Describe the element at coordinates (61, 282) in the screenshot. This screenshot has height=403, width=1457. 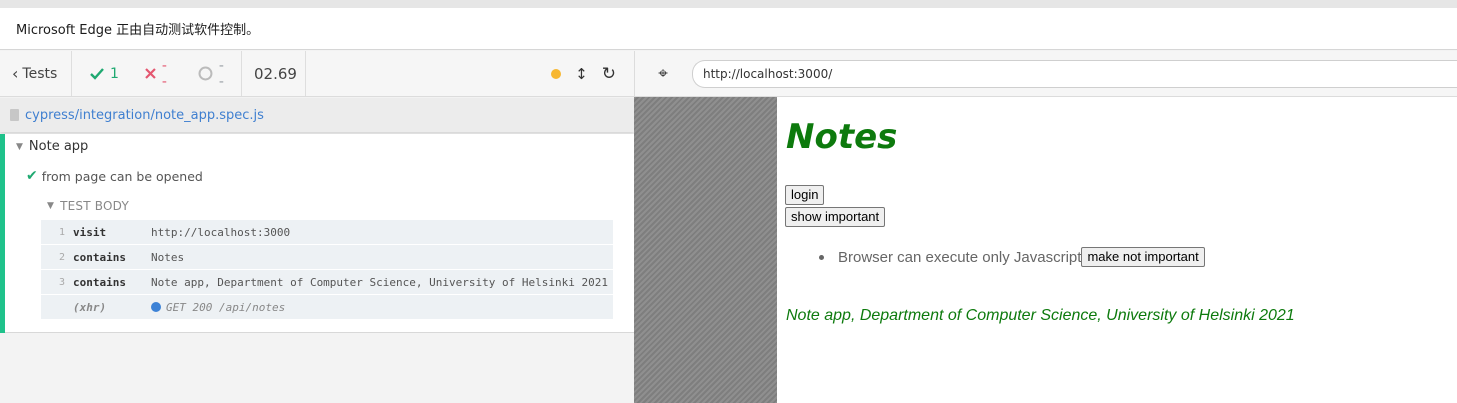
I see `command-number: 3` at that location.